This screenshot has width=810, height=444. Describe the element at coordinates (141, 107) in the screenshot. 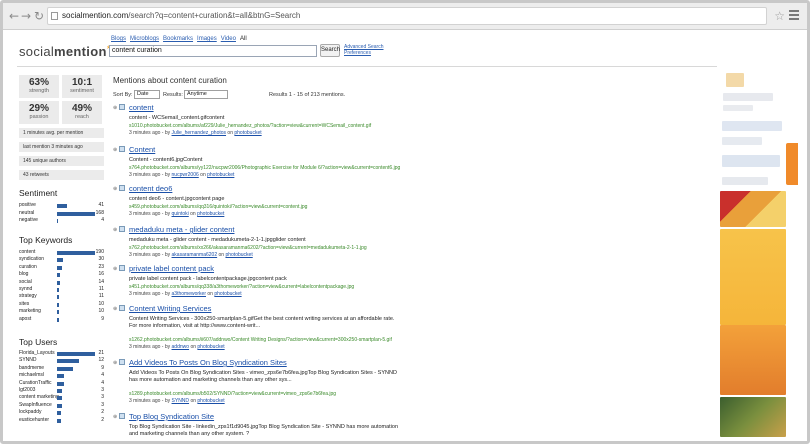

I see `result-title-link: content` at that location.